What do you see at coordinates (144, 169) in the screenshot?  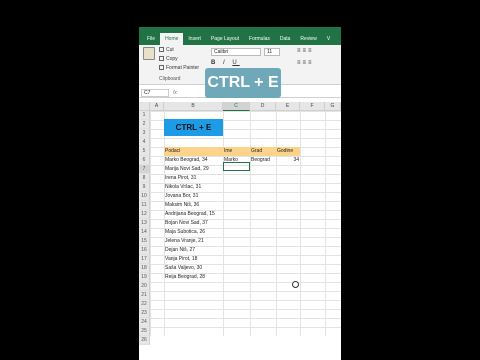 I see `row-number-selected: 7` at bounding box center [144, 169].